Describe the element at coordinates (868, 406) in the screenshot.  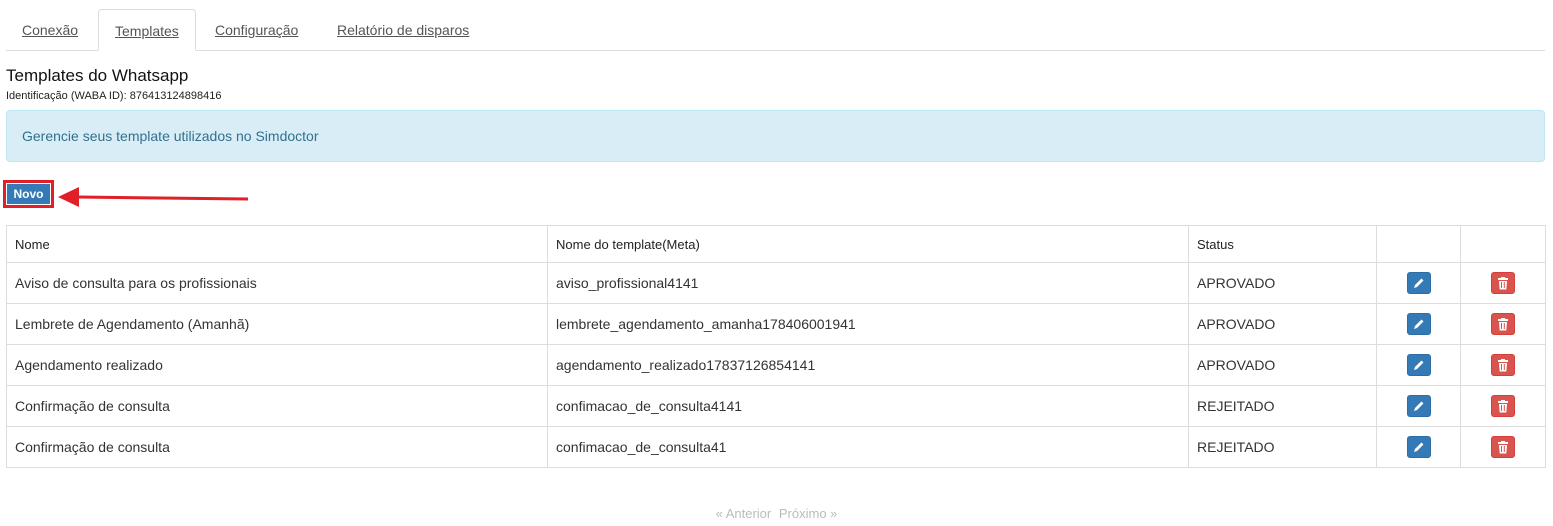
I see `cell-template: confimacao_de_consulta4141` at that location.